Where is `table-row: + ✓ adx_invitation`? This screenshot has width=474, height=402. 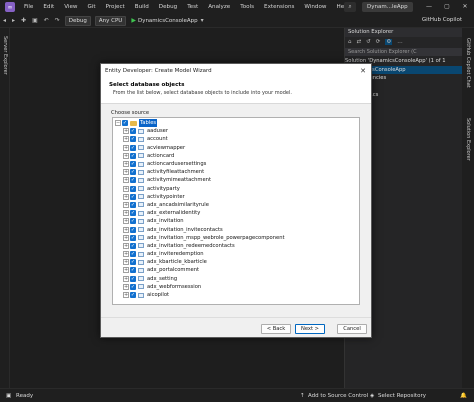 table-row: + ✓ adx_invitation is located at coordinates (236, 221).